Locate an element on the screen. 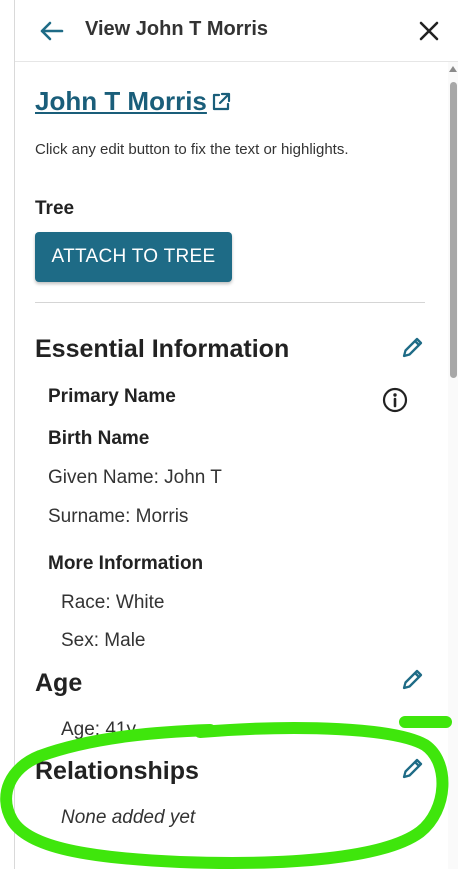 Image resolution: width=458 pixels, height=869 pixels. more-information-label: More Information is located at coordinates (126, 563).